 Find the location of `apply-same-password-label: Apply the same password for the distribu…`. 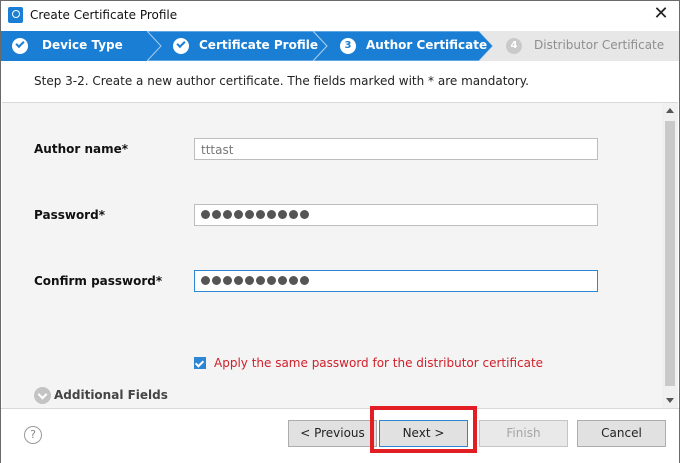

apply-same-password-label: Apply the same password for the distribu… is located at coordinates (378, 363).